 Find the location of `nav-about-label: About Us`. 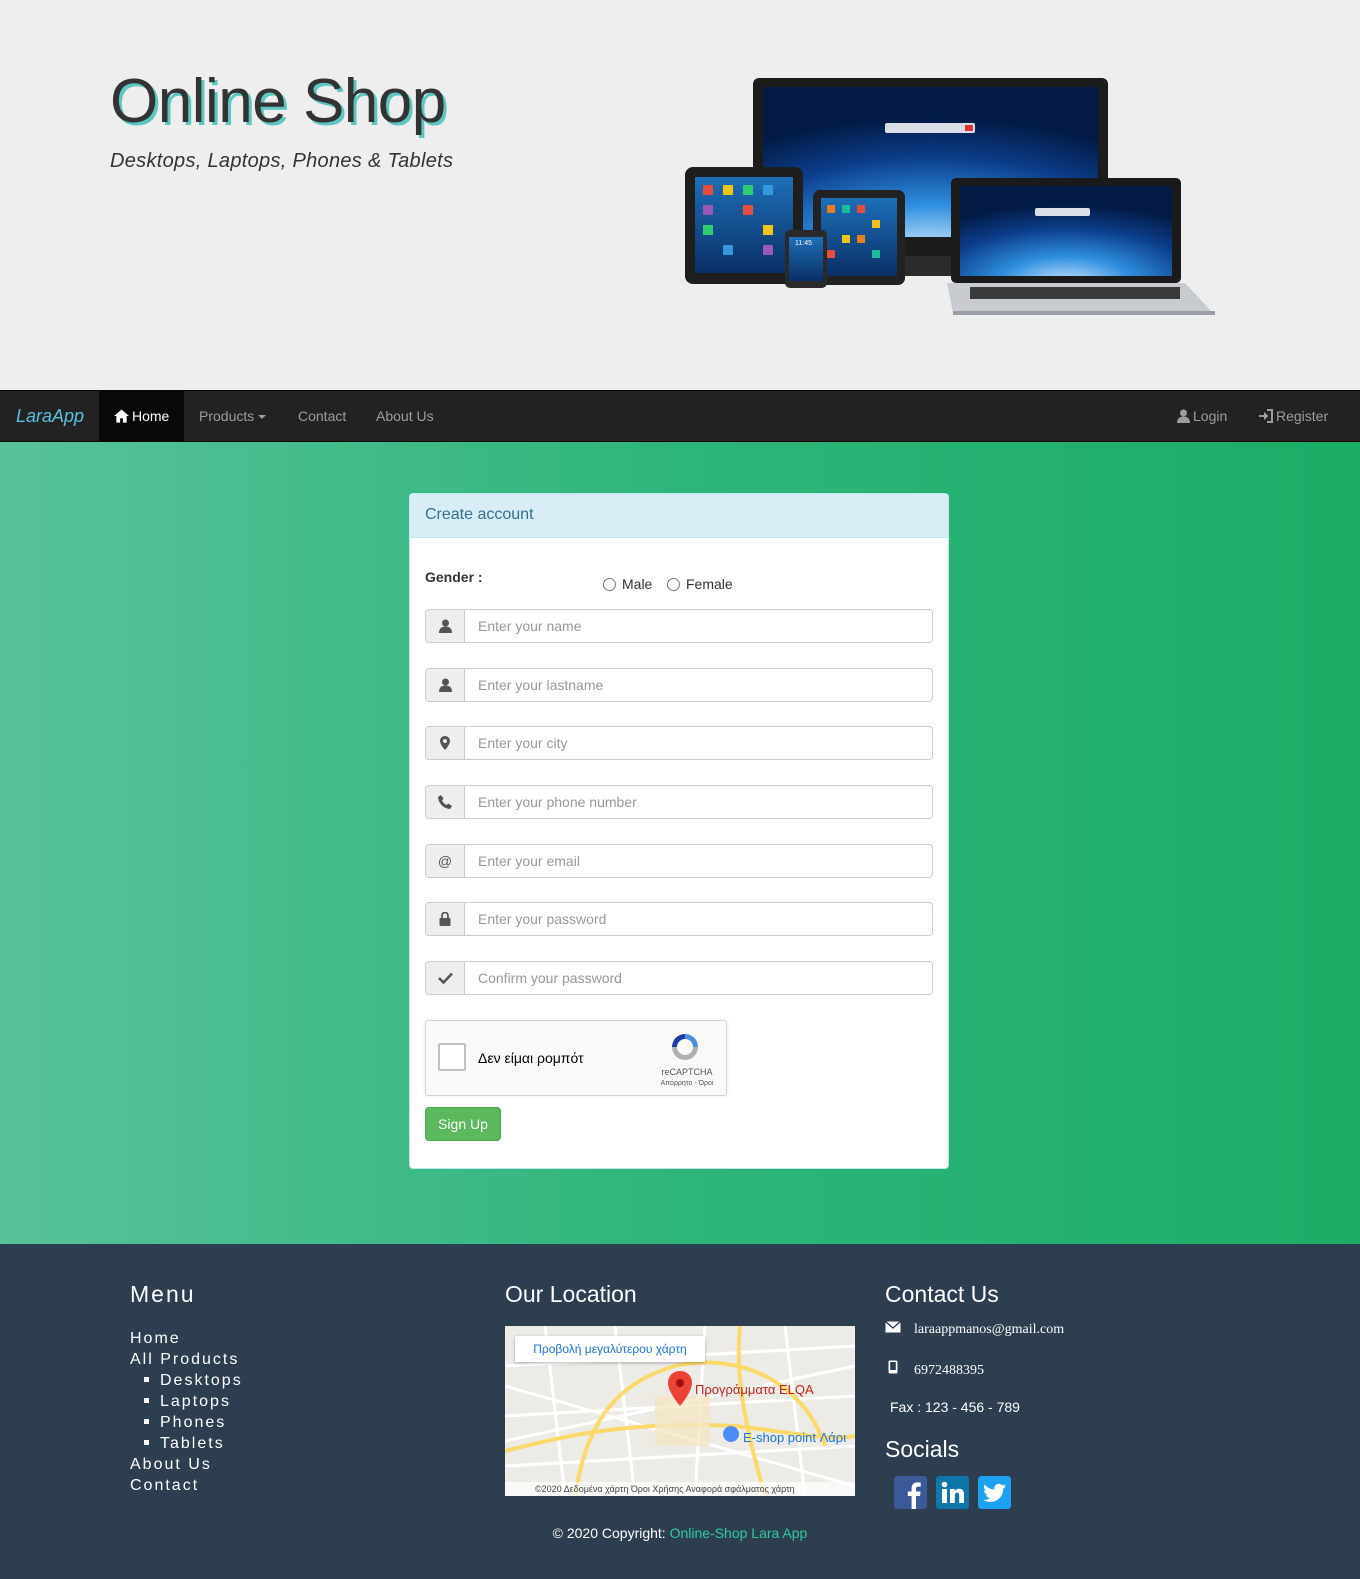

nav-about-label: About Us is located at coordinates (405, 416).